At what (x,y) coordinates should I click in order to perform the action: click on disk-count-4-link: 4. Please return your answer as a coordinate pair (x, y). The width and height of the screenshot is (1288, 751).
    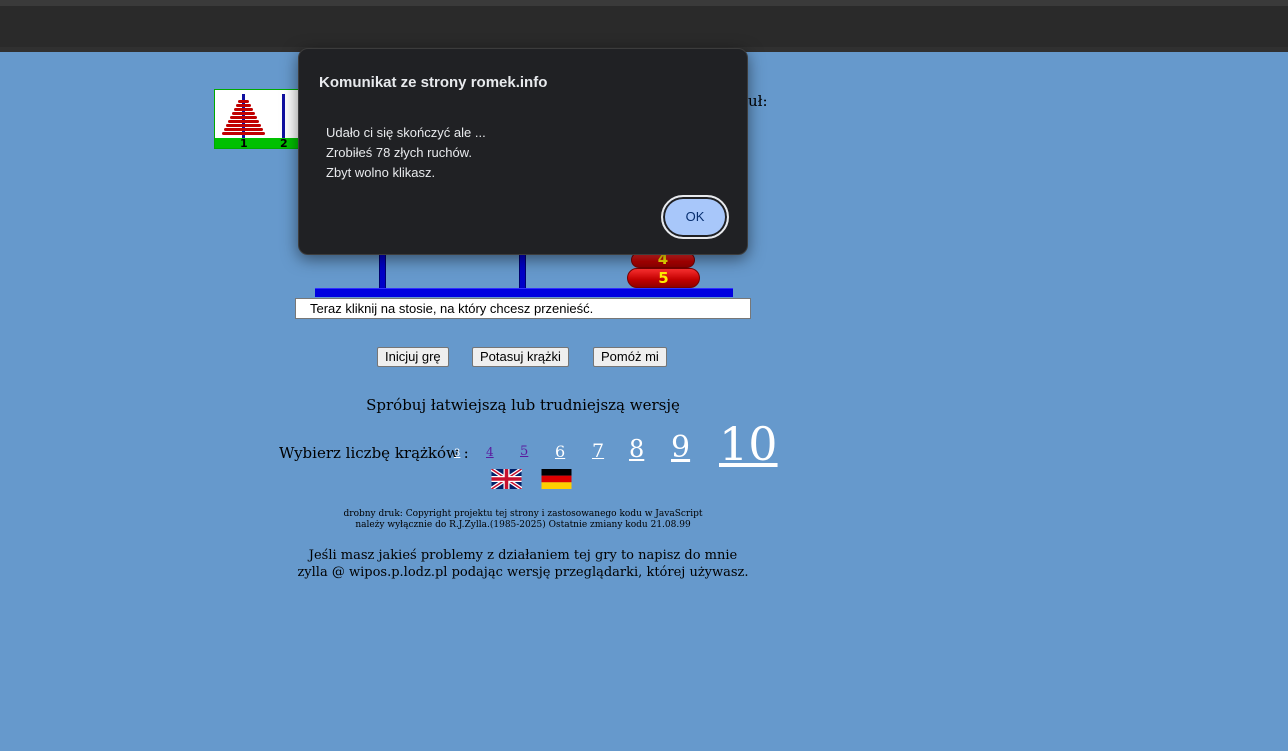
    Looking at the image, I should click on (490, 452).